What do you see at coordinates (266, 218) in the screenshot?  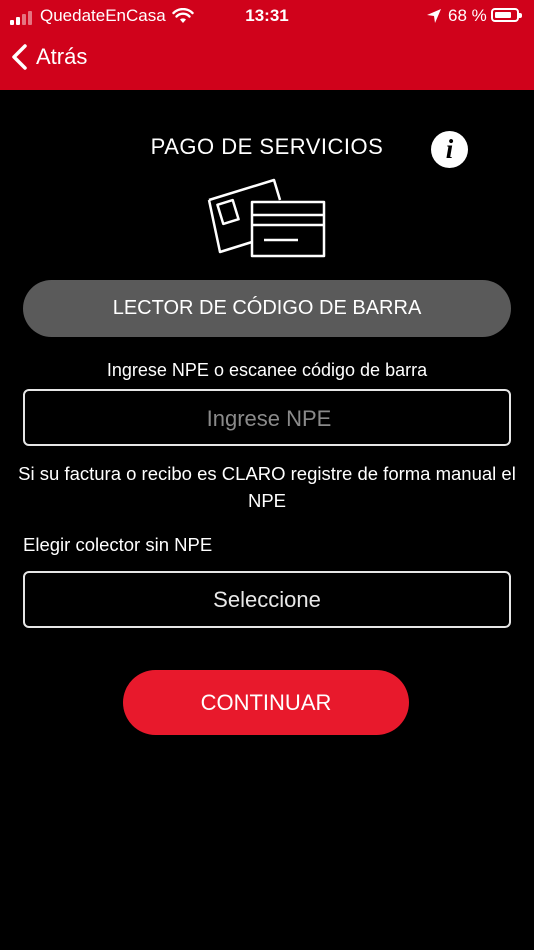 I see `cards-icon` at bounding box center [266, 218].